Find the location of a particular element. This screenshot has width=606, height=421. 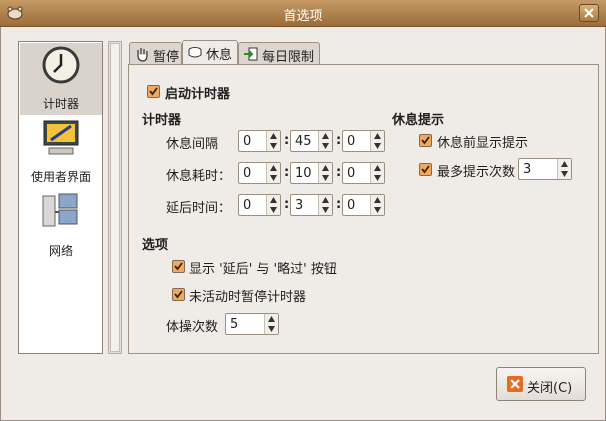

pause-inactive-label: 未活动时暂停计时器 is located at coordinates (248, 297).